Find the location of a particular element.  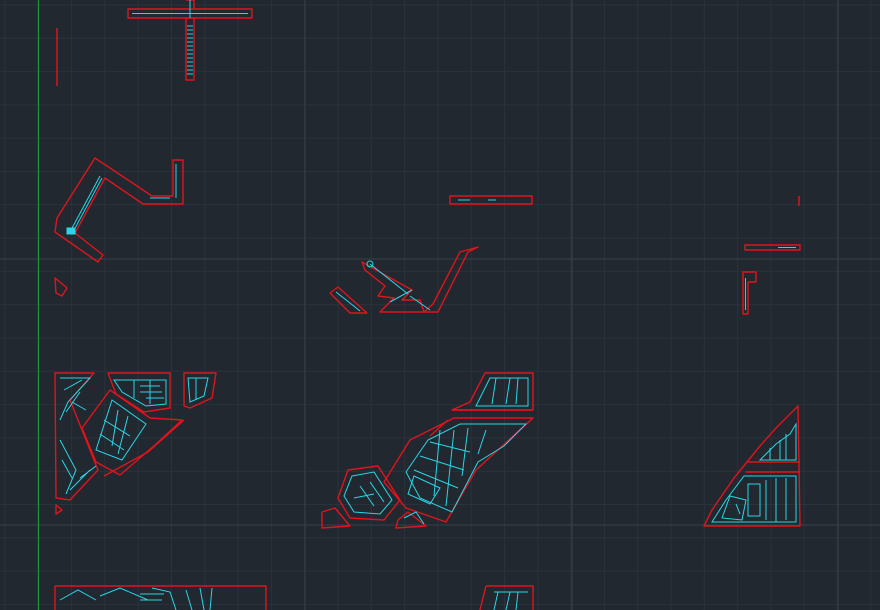

zigzag-outline is located at coordinates (119, 210).